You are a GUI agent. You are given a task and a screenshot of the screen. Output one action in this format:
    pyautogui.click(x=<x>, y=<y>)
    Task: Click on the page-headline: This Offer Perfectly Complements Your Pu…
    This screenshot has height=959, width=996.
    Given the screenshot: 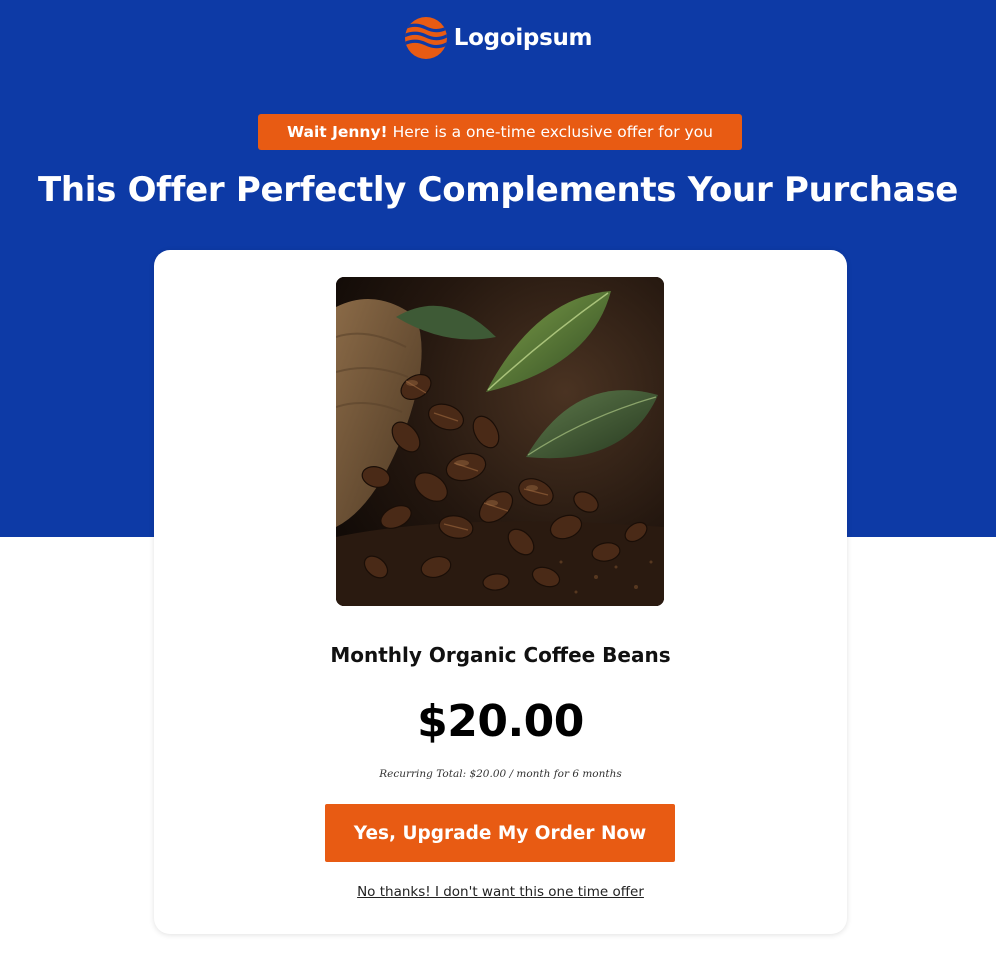 What is the action you would take?
    pyautogui.click(x=498, y=190)
    